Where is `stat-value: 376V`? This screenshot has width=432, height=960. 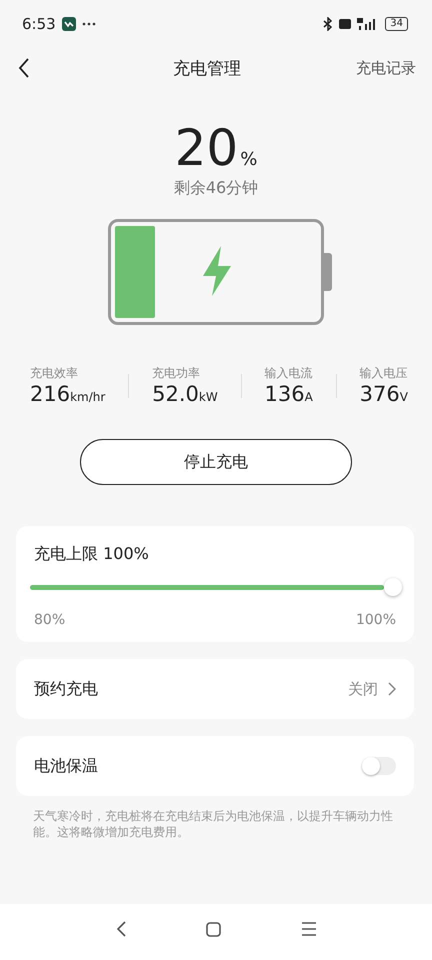
stat-value: 376V is located at coordinates (384, 394).